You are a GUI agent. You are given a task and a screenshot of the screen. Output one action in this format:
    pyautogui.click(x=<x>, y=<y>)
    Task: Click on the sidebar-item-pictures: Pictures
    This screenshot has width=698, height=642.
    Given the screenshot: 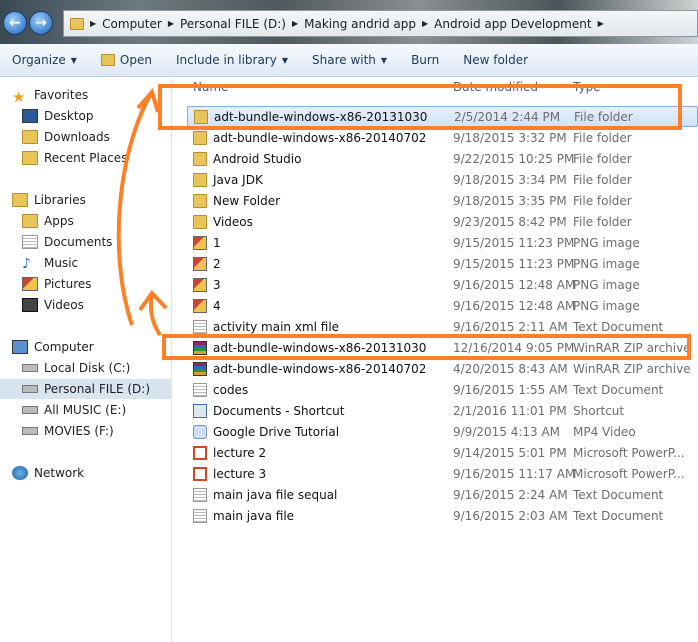 What is the action you would take?
    pyautogui.click(x=108, y=284)
    